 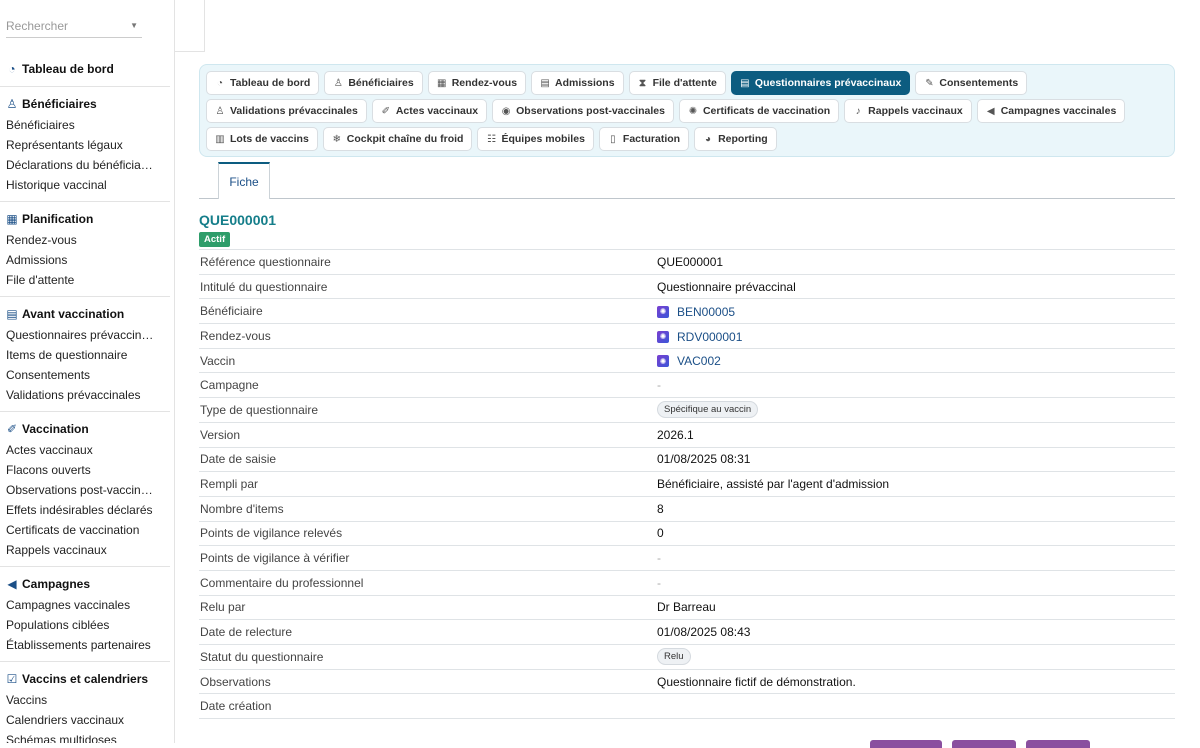 I want to click on sidebar-group-title: ☑ Vaccins et calendriers, so click(x=88, y=679).